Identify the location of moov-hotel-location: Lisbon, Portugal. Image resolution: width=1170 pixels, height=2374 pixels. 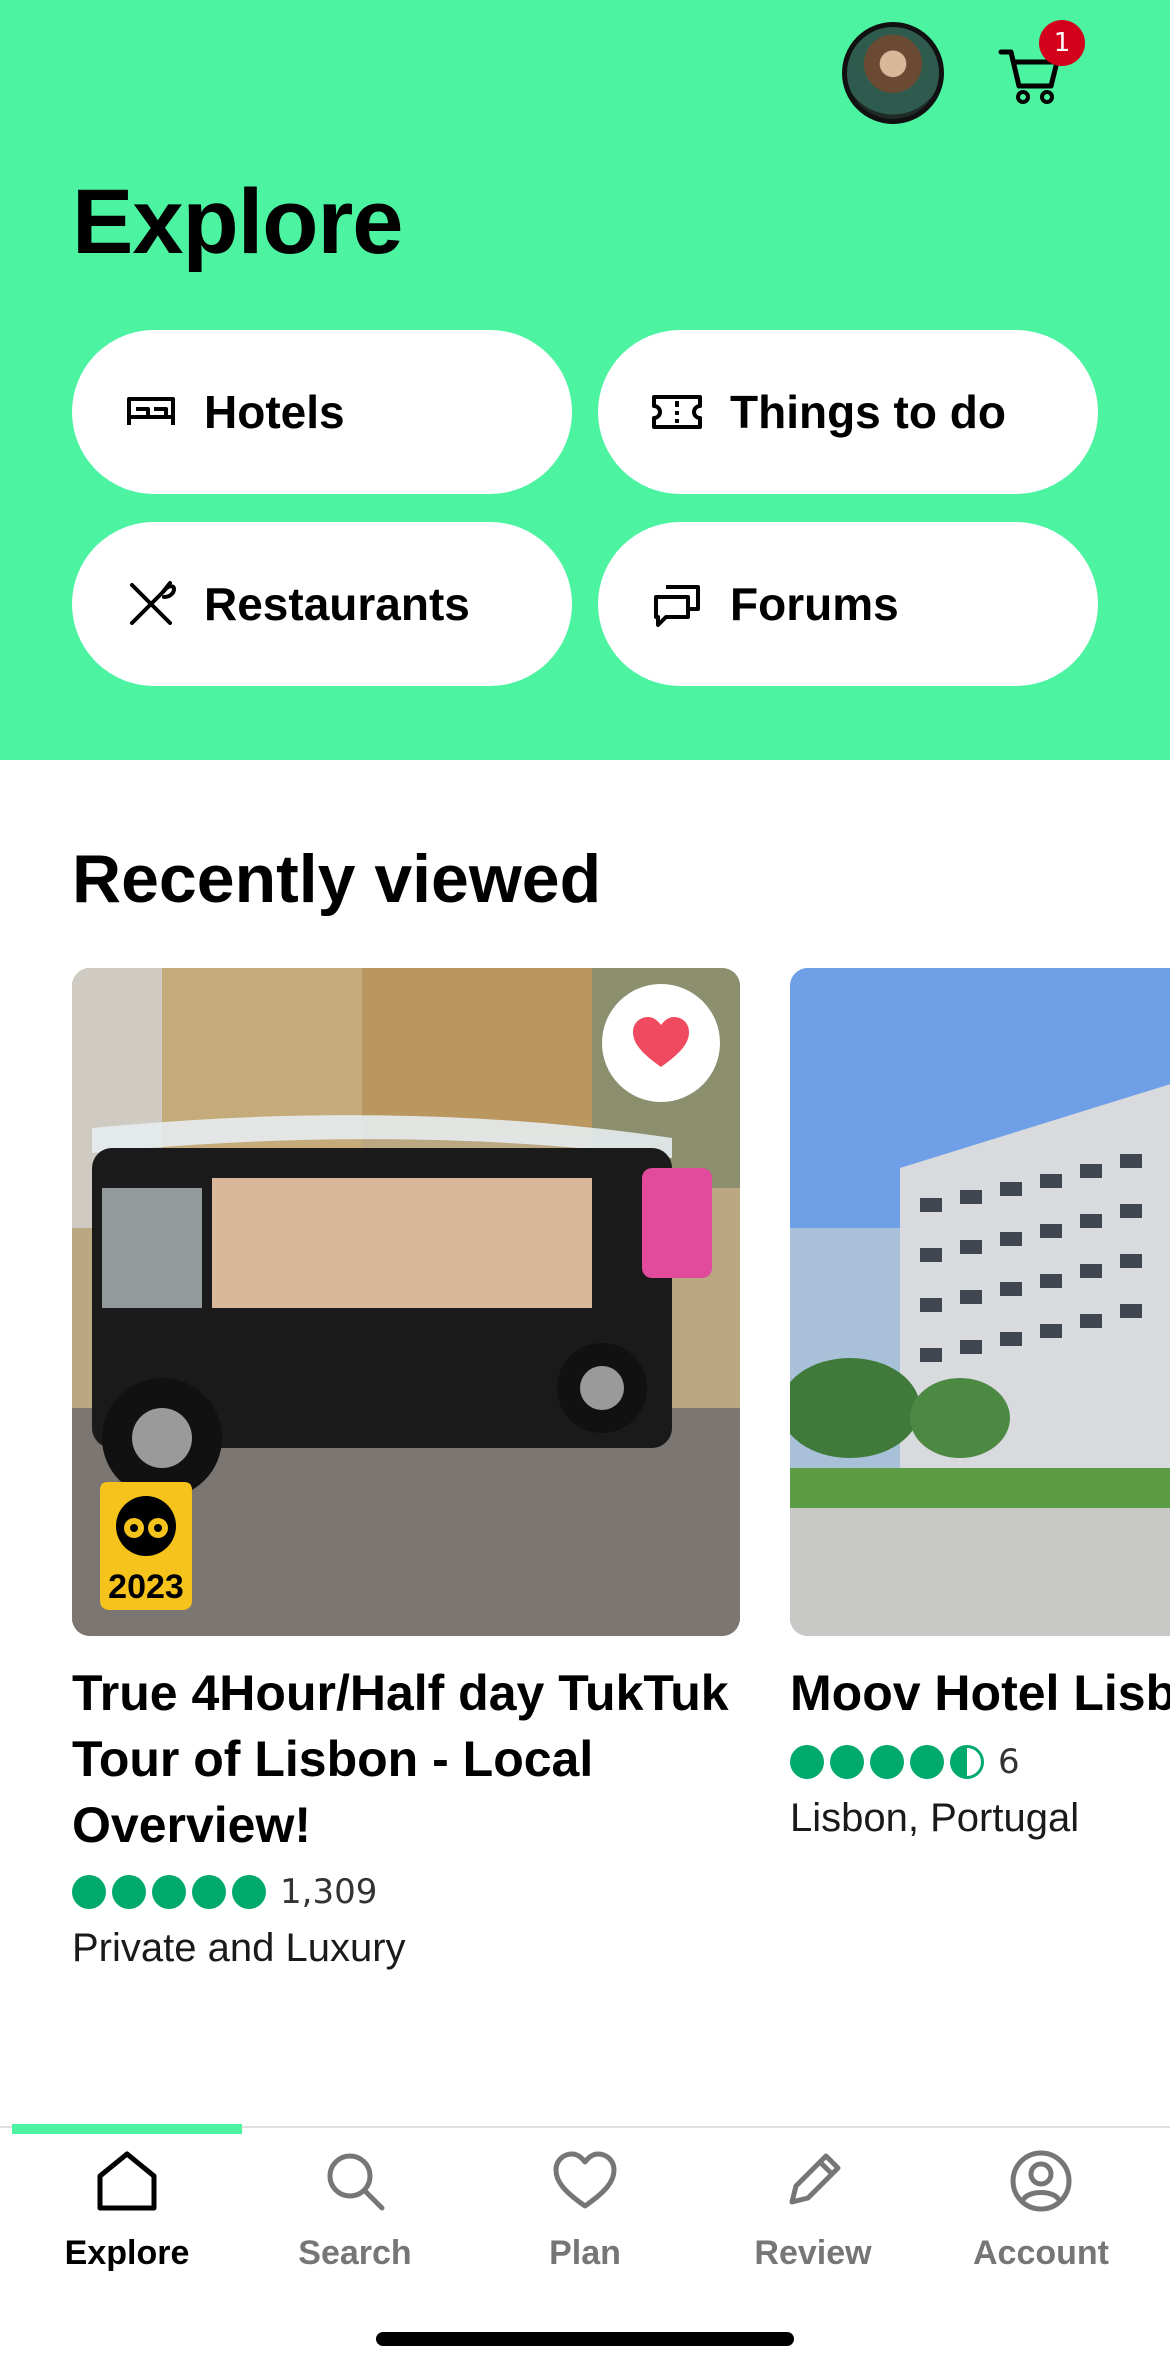
(935, 1818).